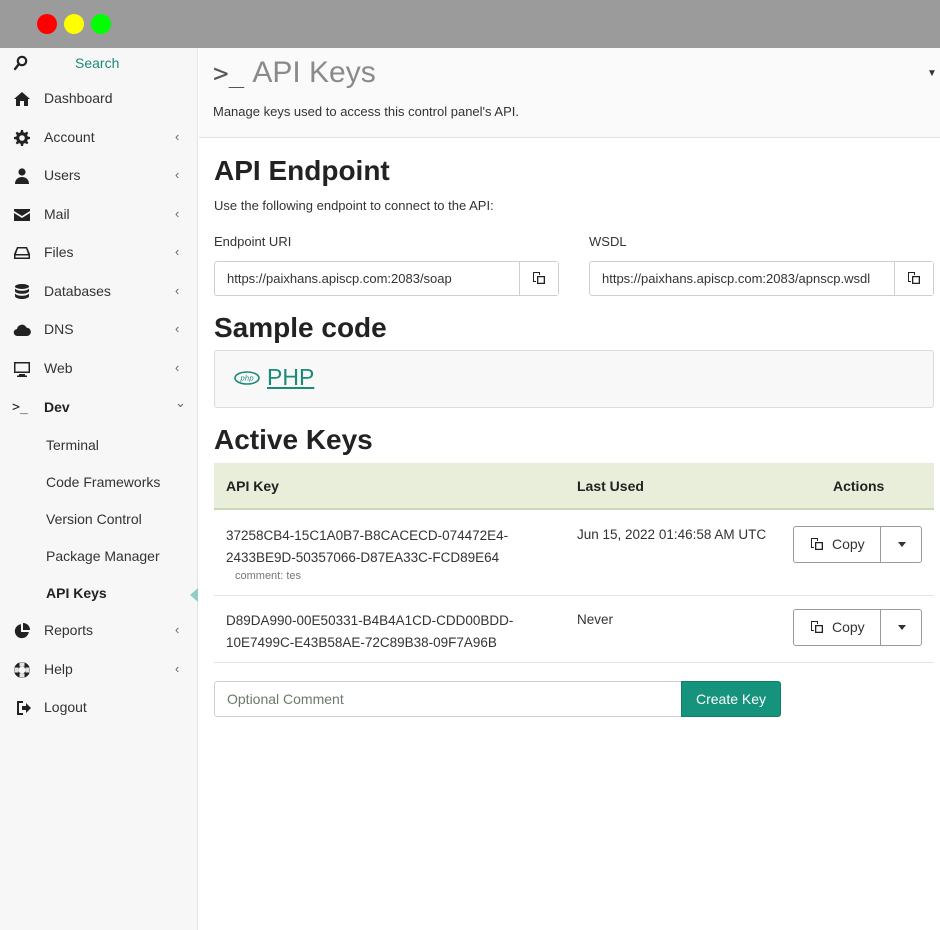 The height and width of the screenshot is (930, 940). Describe the element at coordinates (99, 99) in the screenshot. I see `sidebar-item-dashboard: Dashboard` at that location.